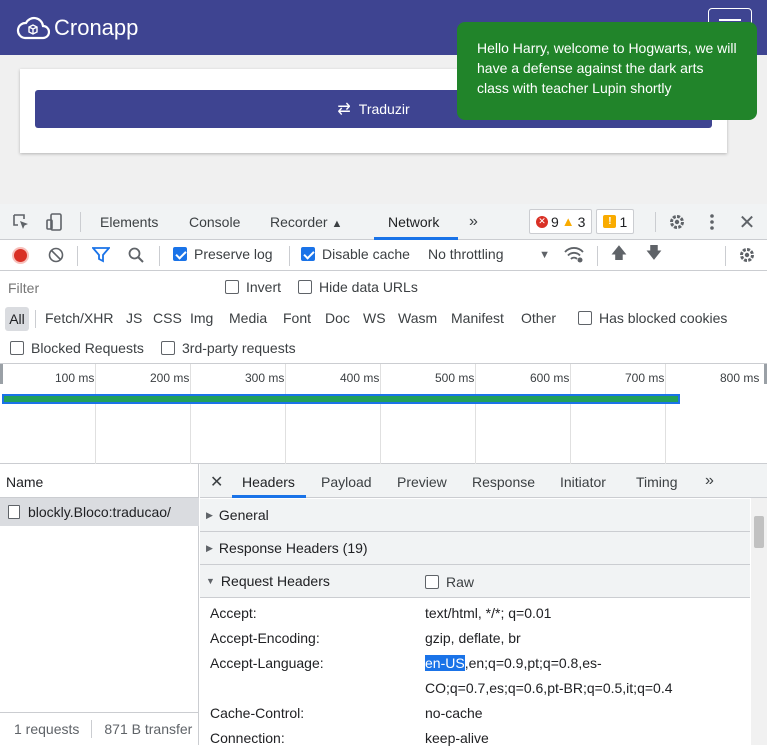  What do you see at coordinates (422, 482) in the screenshot?
I see `tab-preview: Preview` at bounding box center [422, 482].